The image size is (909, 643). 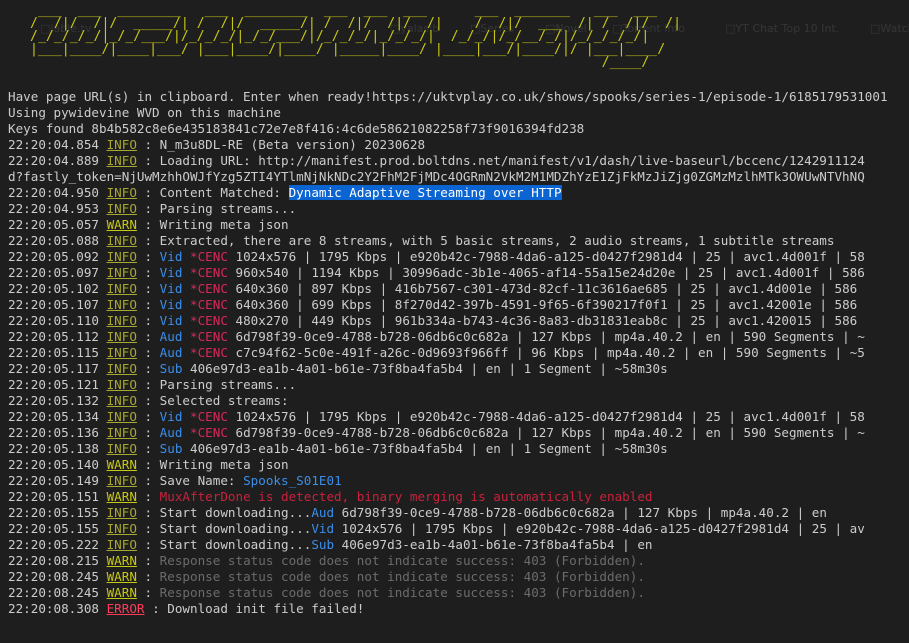 What do you see at coordinates (57, 544) in the screenshot?
I see `log-text: 22:20:05.222` at bounding box center [57, 544].